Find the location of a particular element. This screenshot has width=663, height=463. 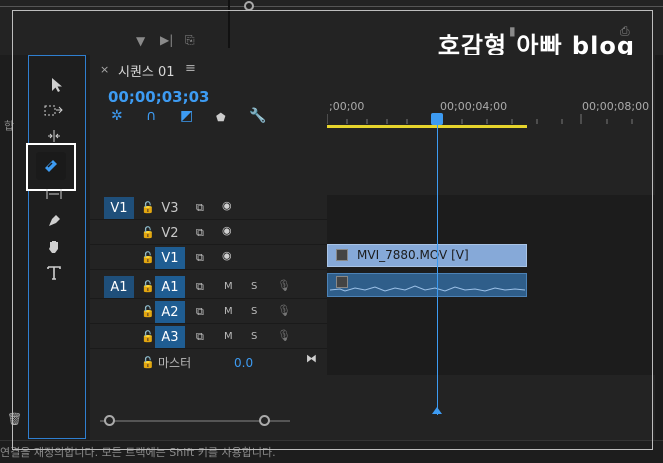

hand-tool-icon is located at coordinates (54, 246).